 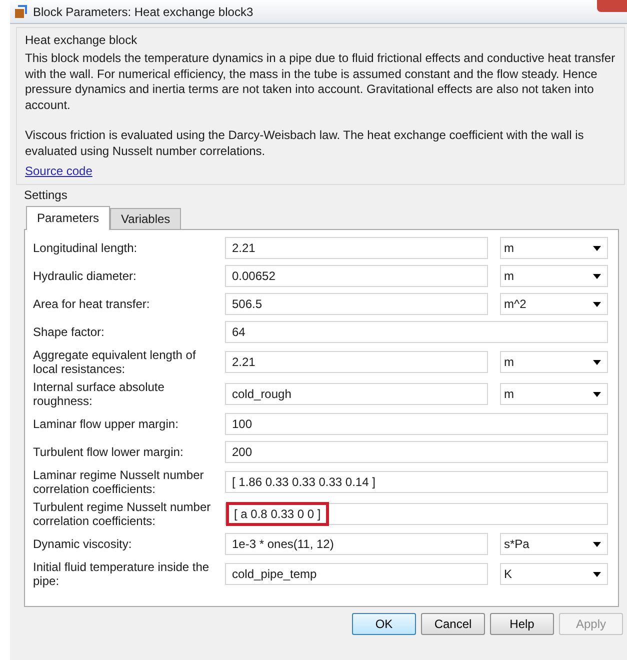 What do you see at coordinates (277, 514) in the screenshot?
I see `highlighted-value: [ a 0.8 0.33 0 0 ]` at bounding box center [277, 514].